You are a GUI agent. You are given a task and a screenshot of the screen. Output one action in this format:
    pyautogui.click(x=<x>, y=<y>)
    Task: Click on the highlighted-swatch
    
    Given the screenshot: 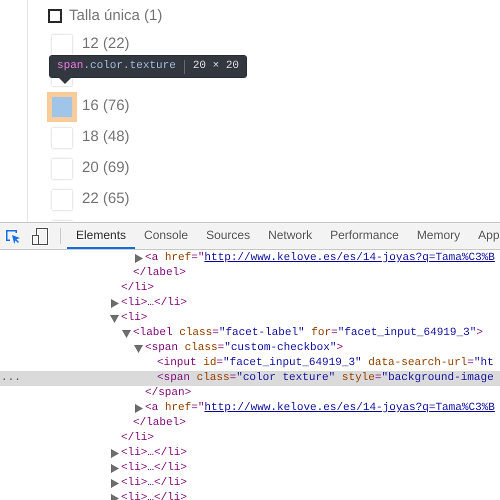 What is the action you would take?
    pyautogui.click(x=62, y=107)
    